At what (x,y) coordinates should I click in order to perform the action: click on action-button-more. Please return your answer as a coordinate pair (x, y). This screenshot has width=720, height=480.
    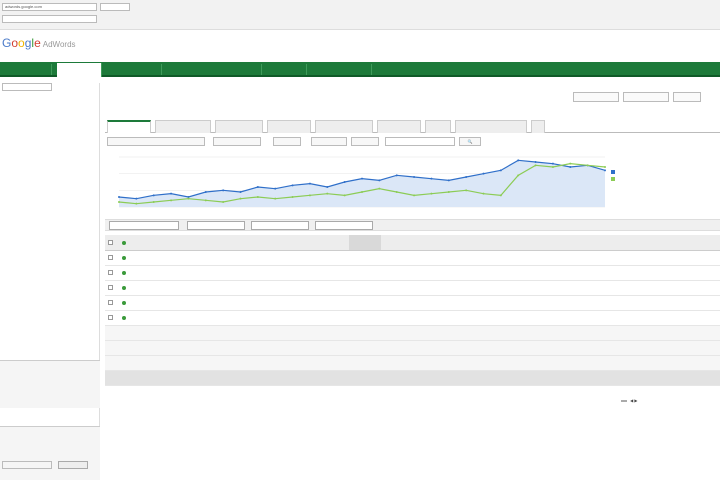
    Looking at the image, I should click on (344, 225).